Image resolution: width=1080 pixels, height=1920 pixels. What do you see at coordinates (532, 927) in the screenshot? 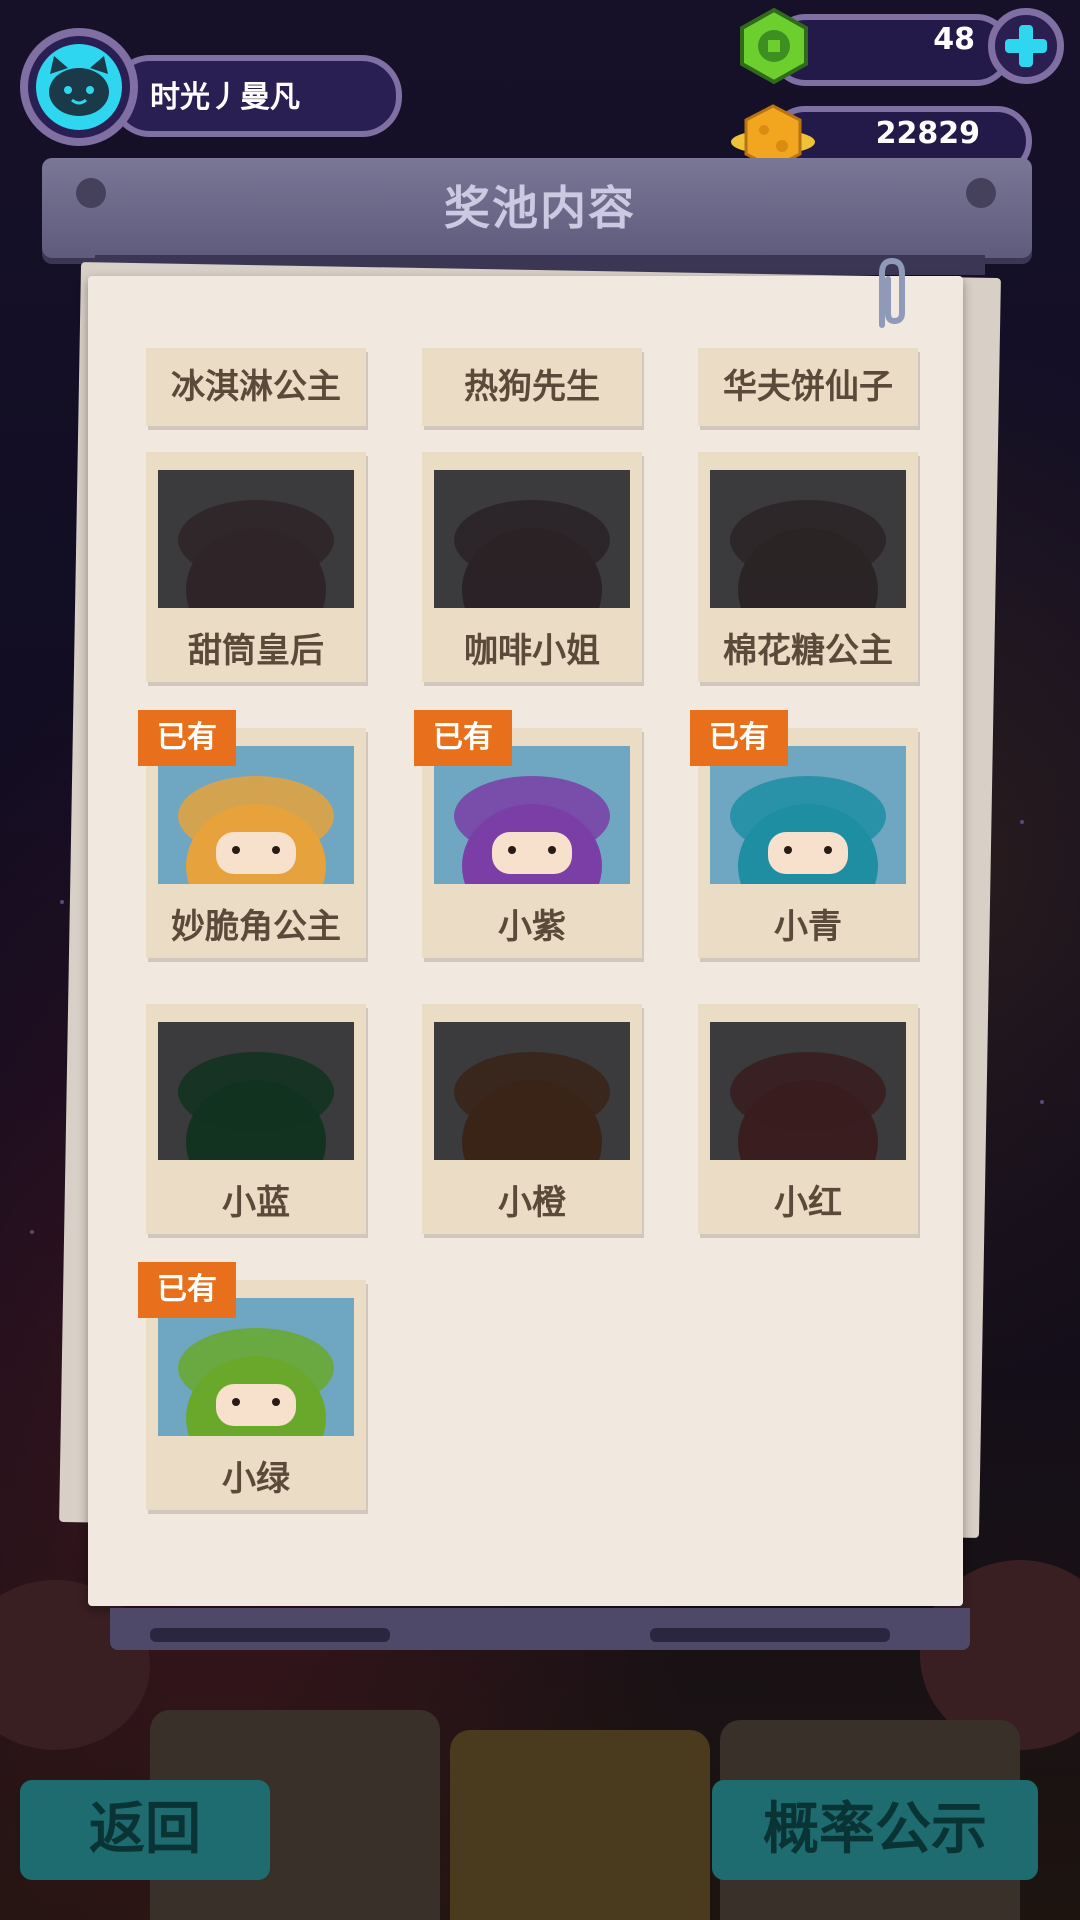
I see `prize-card-label: 小紫` at bounding box center [532, 927].